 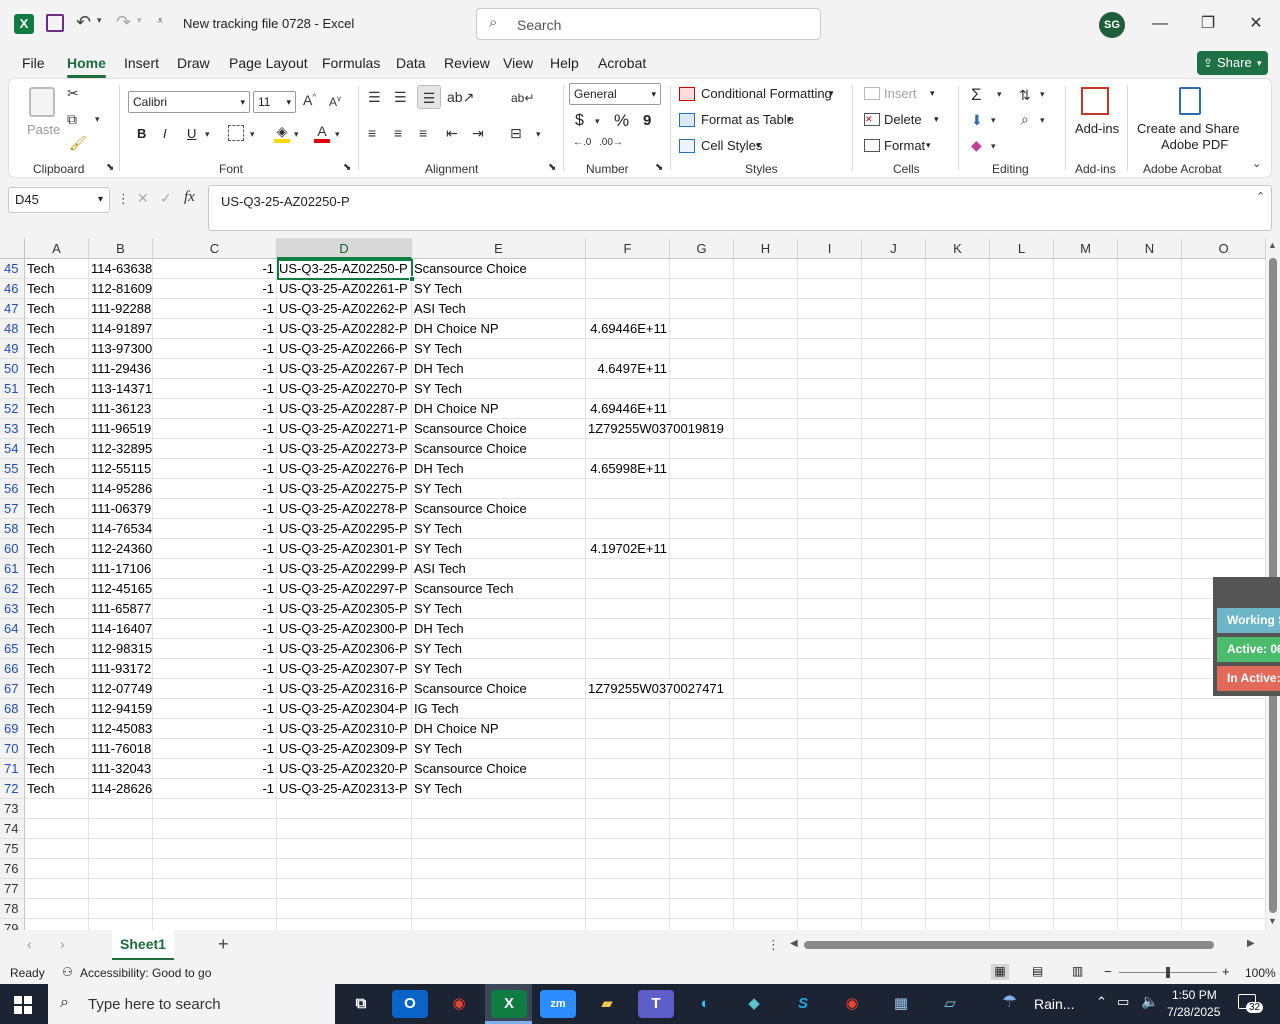 I want to click on number-format-select: General ▾, so click(x=615, y=94).